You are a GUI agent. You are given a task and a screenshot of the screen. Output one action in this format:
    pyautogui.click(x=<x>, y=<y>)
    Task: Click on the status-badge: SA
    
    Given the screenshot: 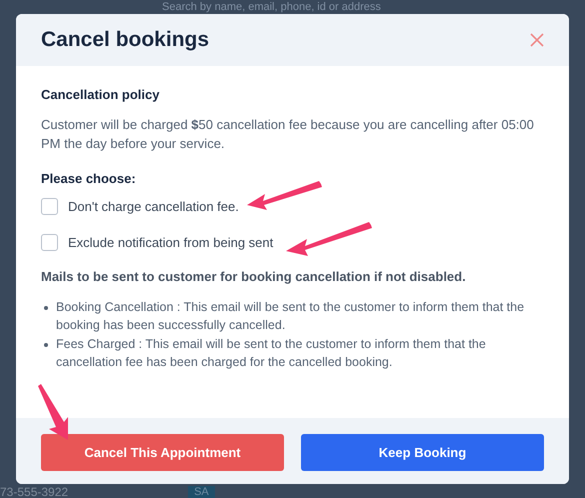 What is the action you would take?
    pyautogui.click(x=201, y=492)
    